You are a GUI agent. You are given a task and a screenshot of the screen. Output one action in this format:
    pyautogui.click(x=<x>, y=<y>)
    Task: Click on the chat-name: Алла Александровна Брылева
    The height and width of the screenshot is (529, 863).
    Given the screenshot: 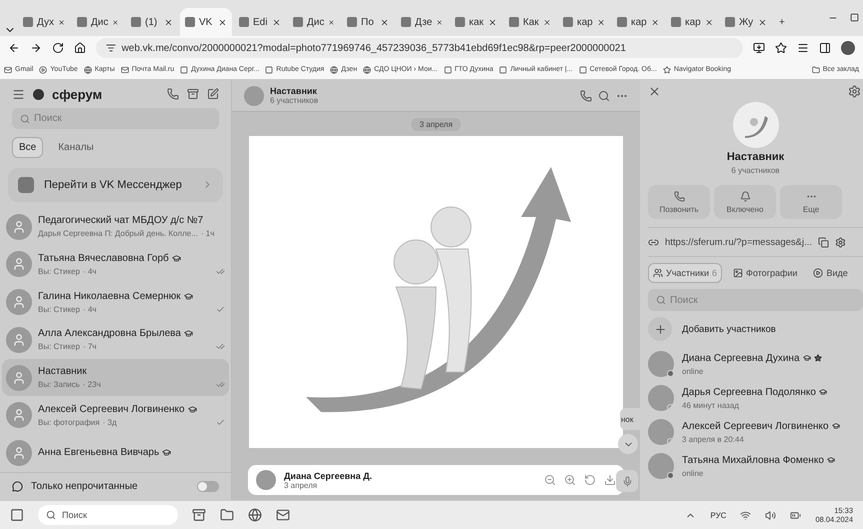 What is the action you would take?
    pyautogui.click(x=109, y=334)
    